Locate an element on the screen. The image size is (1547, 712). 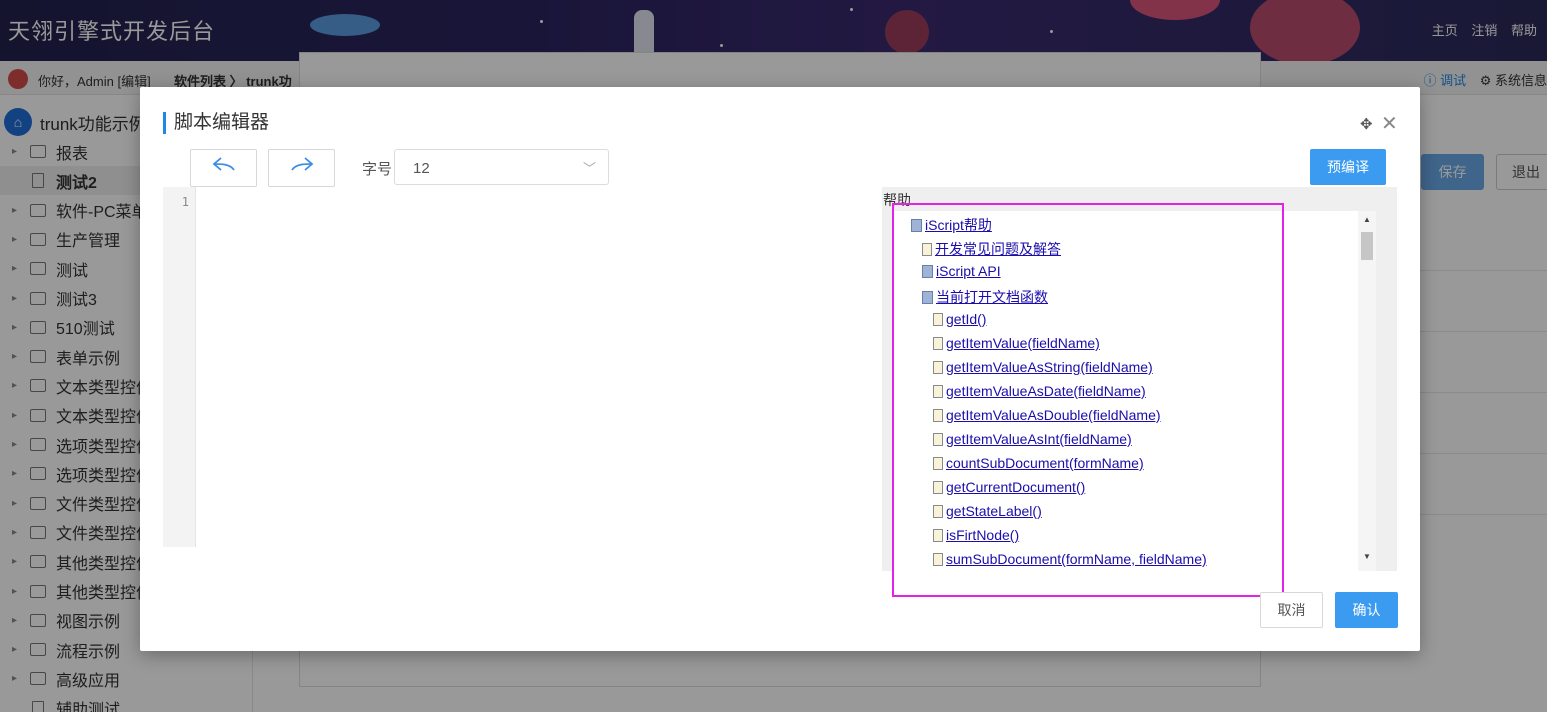
redo-button is located at coordinates (301, 168).